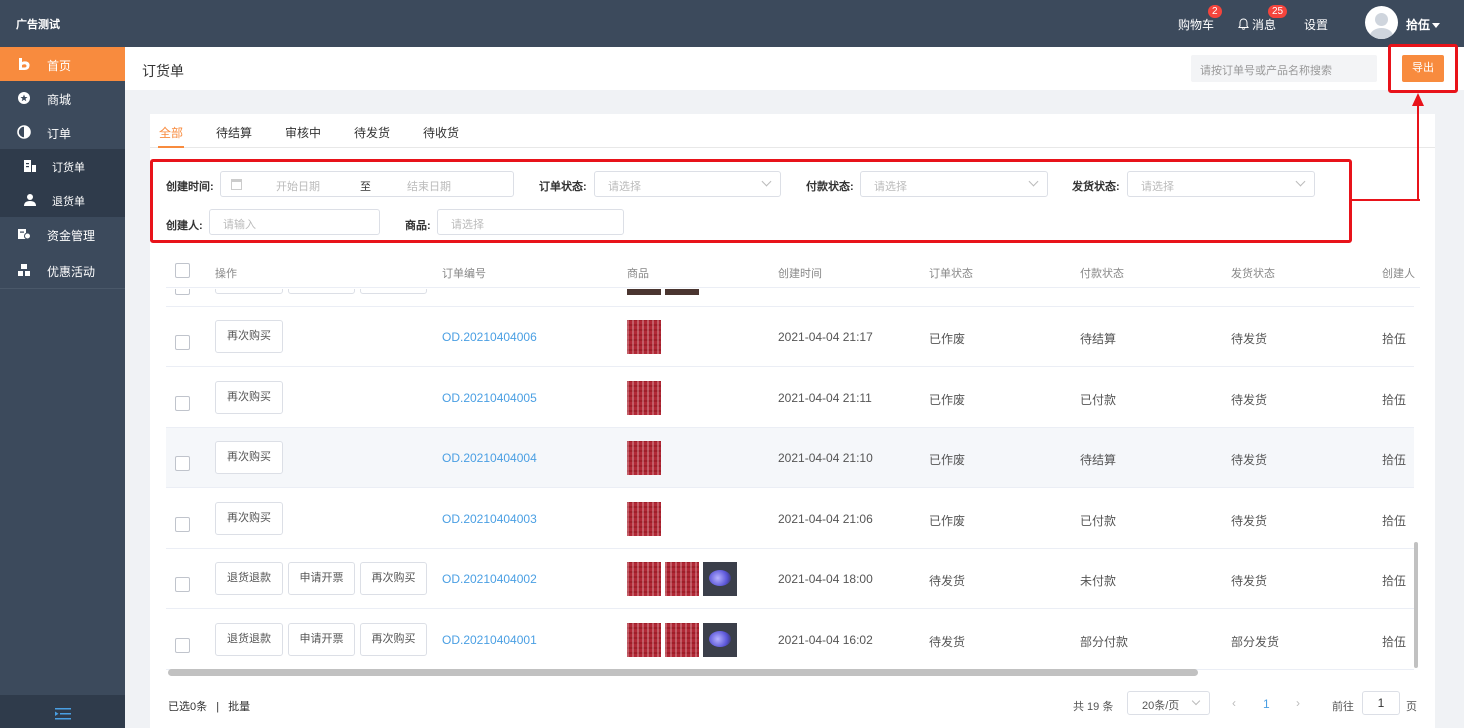  I want to click on settings-link: 设置, so click(1316, 24).